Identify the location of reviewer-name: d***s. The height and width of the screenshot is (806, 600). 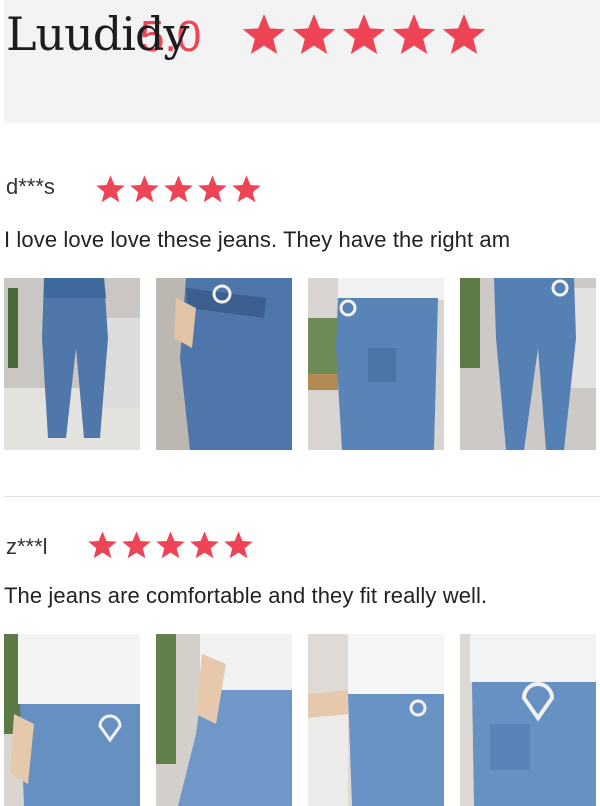
(30, 186).